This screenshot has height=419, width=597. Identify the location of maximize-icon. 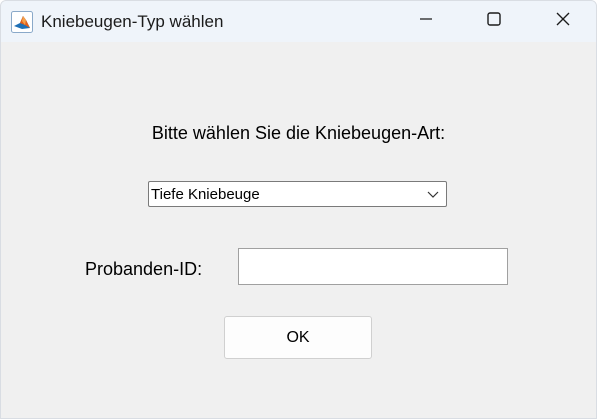
(494, 21).